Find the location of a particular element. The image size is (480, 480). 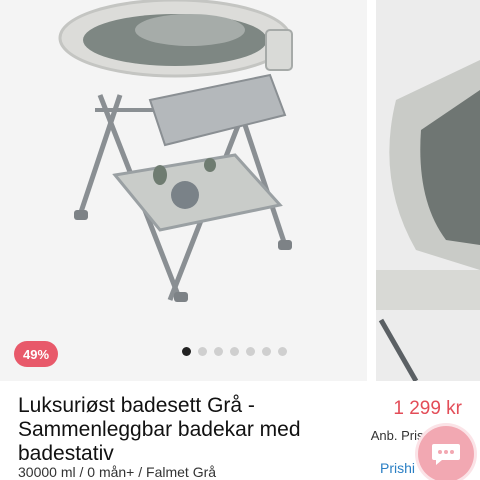

gallery-pagination is located at coordinates (234, 351).